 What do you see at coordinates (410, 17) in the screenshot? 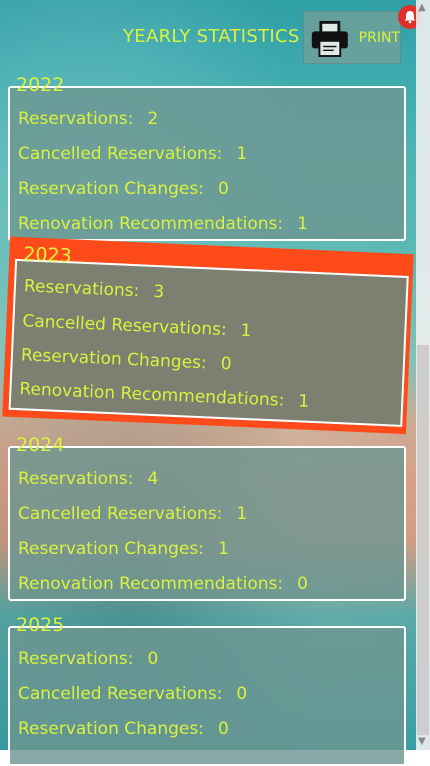
I see `bell-icon` at bounding box center [410, 17].